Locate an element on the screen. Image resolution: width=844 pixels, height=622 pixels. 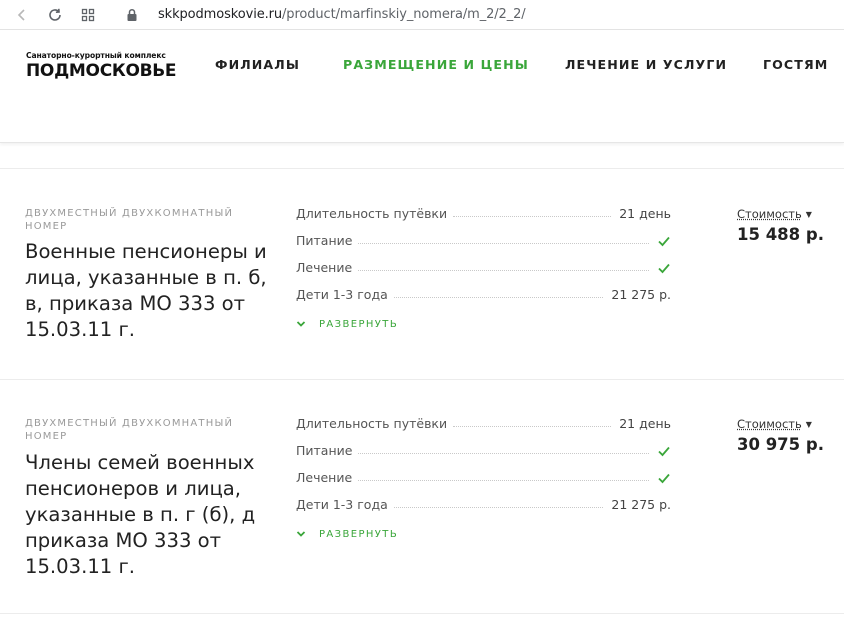
nav-item-accommodation-prices: РАЗМЕЩЕНИЕ И ЦЕНЫ is located at coordinates (436, 64).